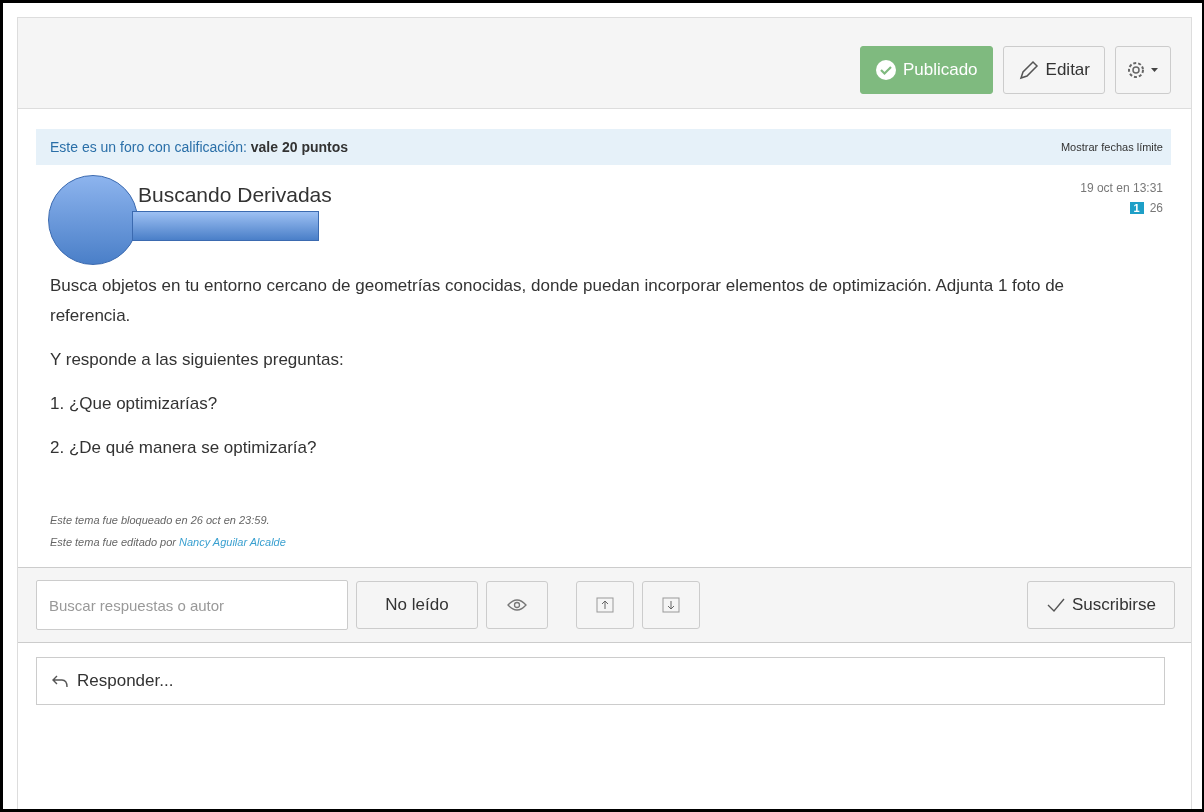 The width and height of the screenshot is (1204, 812). What do you see at coordinates (60, 681) in the screenshot?
I see `reply-arrow-icon` at bounding box center [60, 681].